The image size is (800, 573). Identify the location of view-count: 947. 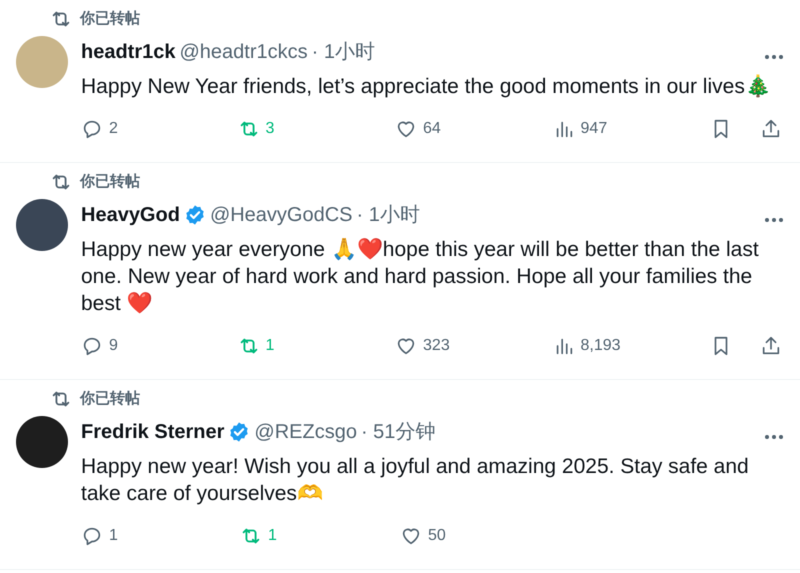
(594, 129).